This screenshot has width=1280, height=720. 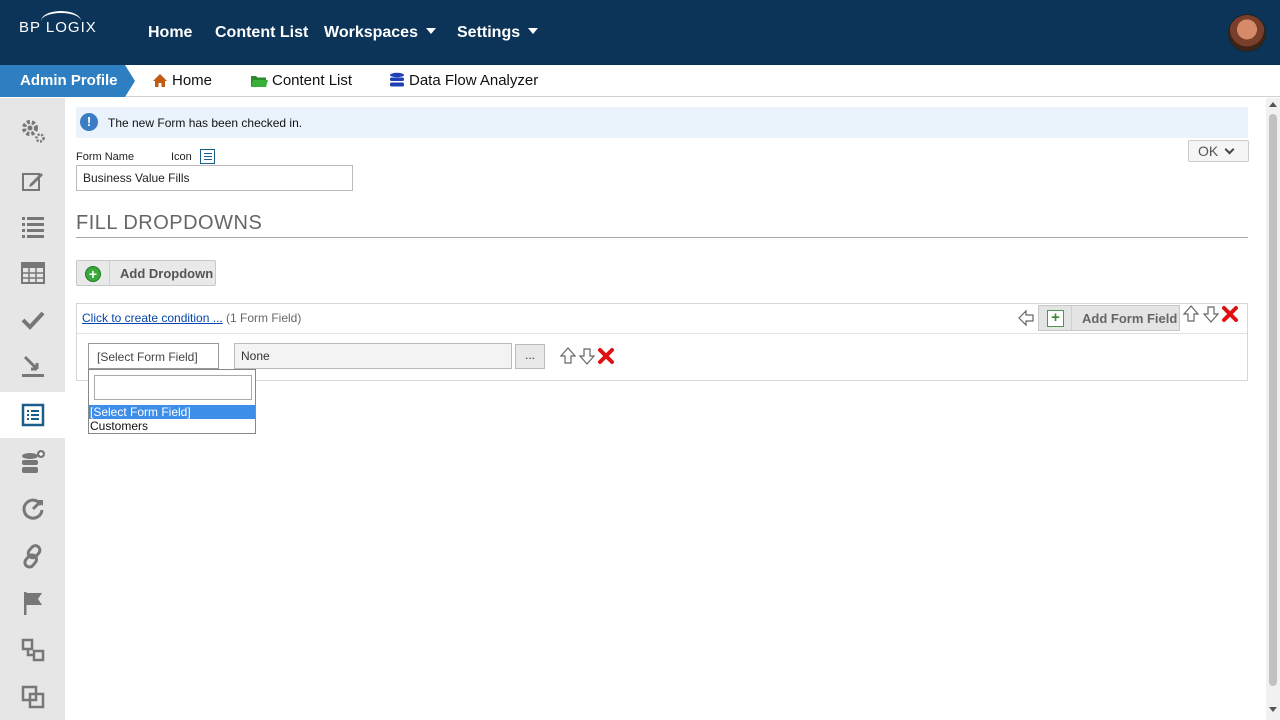 What do you see at coordinates (207, 156) in the screenshot?
I see `form-icon-picker` at bounding box center [207, 156].